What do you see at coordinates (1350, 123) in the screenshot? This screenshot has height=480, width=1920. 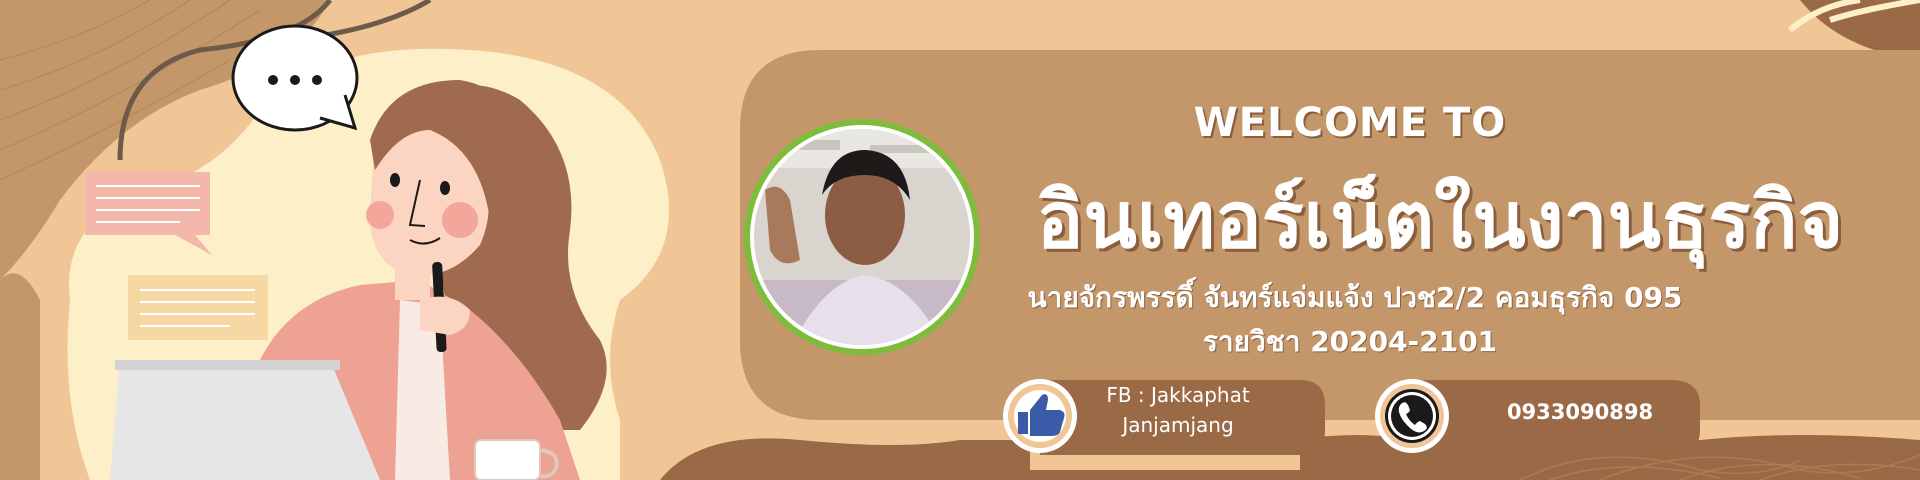 I see `welcome-heading: WELCOME TO` at bounding box center [1350, 123].